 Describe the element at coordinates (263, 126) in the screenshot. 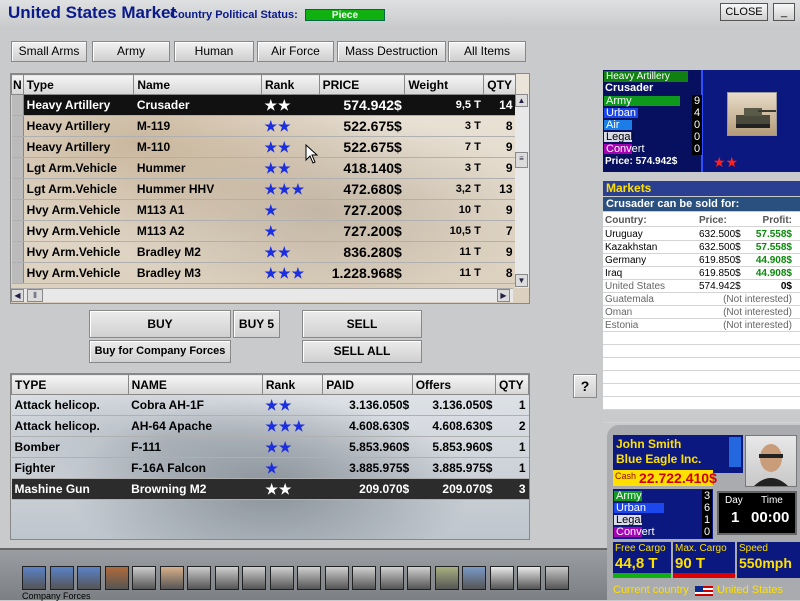

I see `table-row: Heavy Artillery M-119 ★★ 522.675$ 3 T 8` at that location.